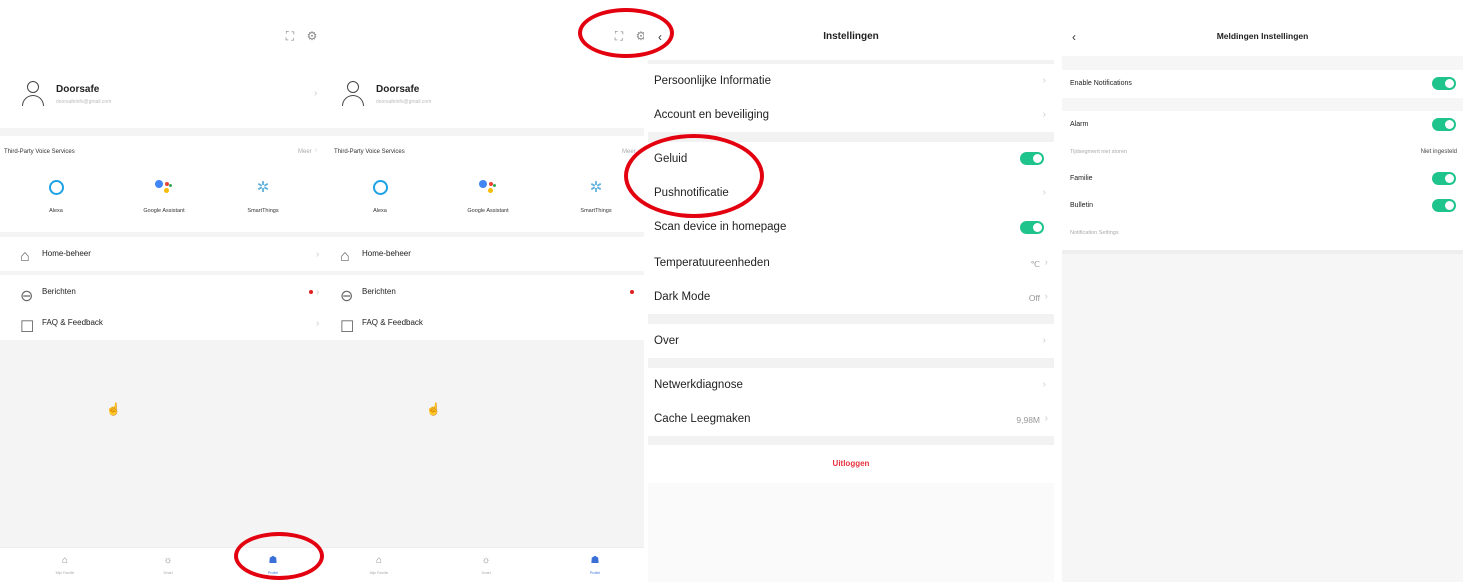 Image resolution: width=1463 pixels, height=582 pixels. Describe the element at coordinates (347, 296) in the screenshot. I see `message-icon: ⊖` at that location.